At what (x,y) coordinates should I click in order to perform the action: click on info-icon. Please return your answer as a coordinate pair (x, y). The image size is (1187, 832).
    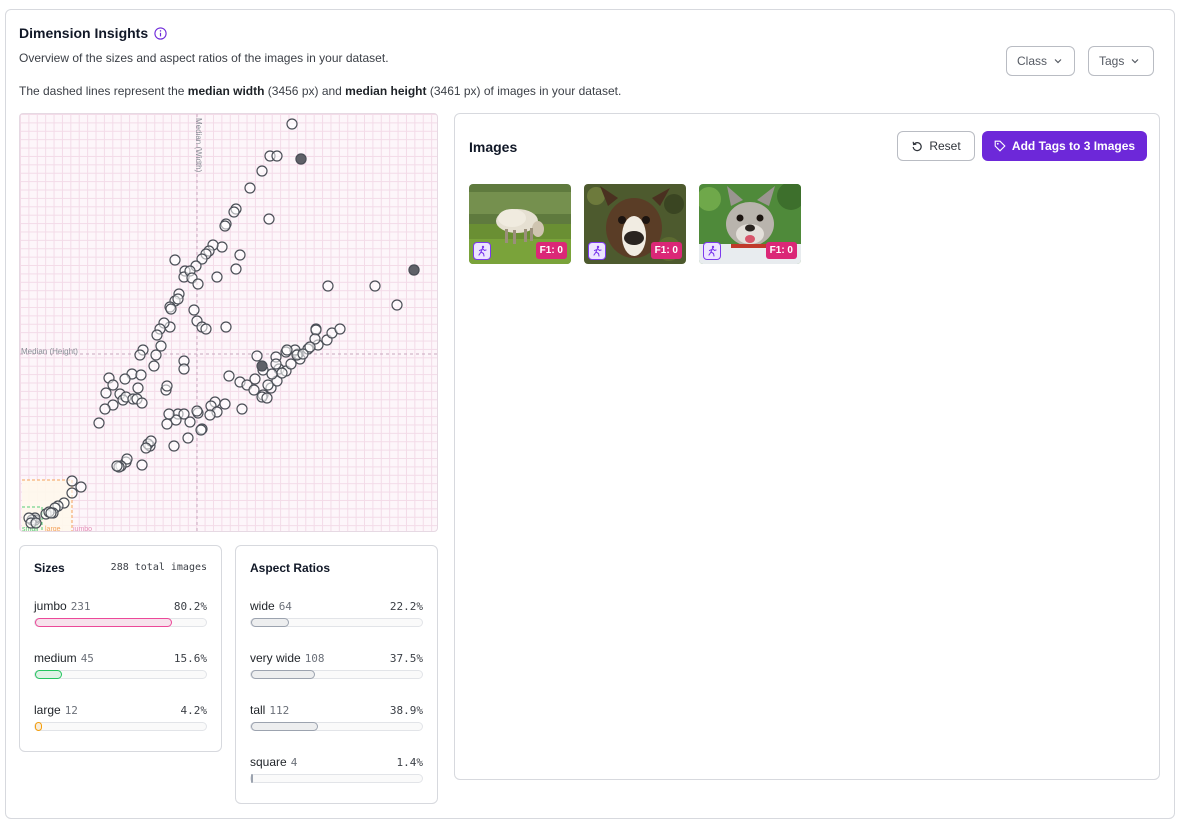
    Looking at the image, I should click on (160, 33).